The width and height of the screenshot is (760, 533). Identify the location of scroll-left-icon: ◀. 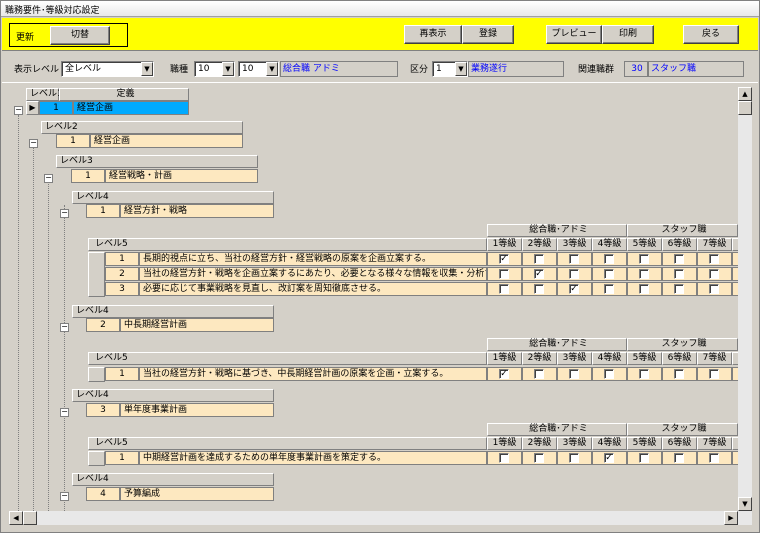
(16, 518).